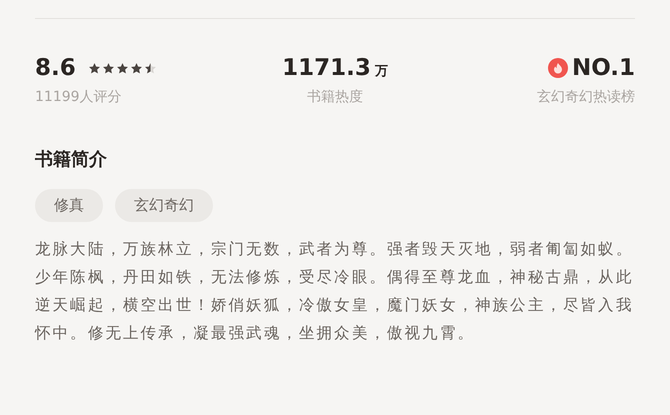  I want to click on section-title: 书籍简介, so click(71, 160).